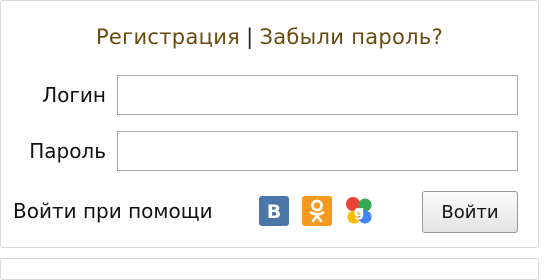 This screenshot has height=280, width=556. I want to click on odnoklassniki-icon, so click(317, 211).